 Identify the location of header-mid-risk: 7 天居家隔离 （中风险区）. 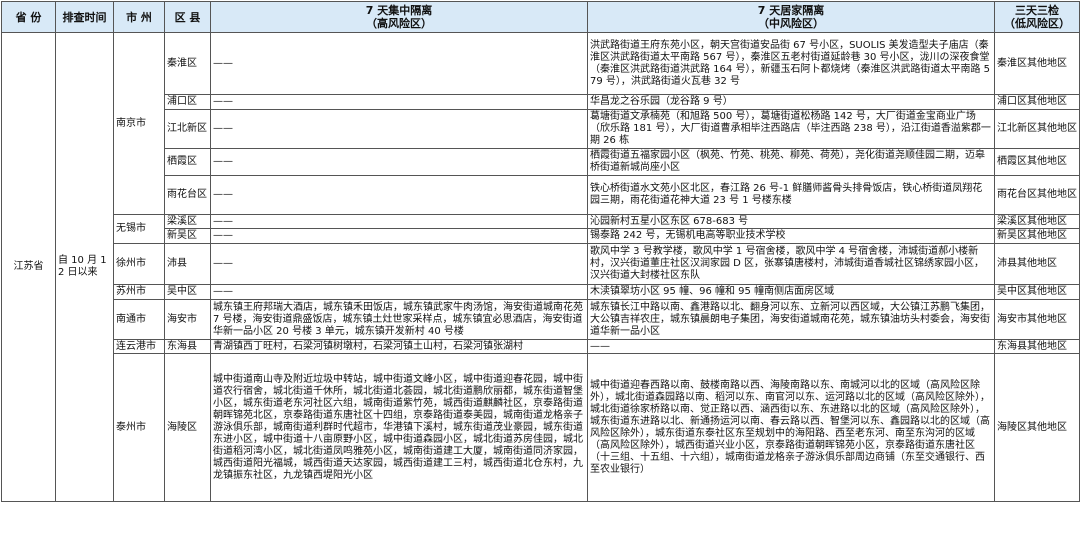
(791, 17).